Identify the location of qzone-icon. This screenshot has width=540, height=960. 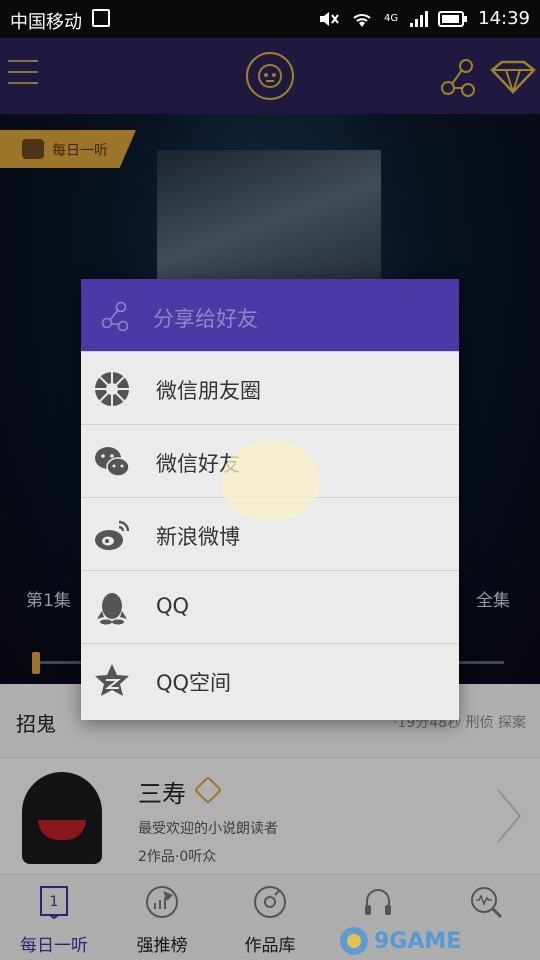
(112, 680).